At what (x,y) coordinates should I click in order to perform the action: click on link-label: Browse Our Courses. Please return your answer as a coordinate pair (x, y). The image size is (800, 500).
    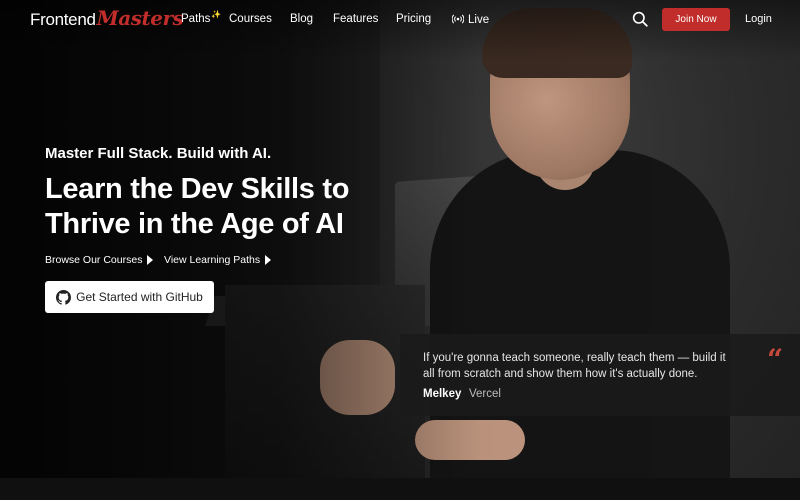
    Looking at the image, I should click on (94, 260).